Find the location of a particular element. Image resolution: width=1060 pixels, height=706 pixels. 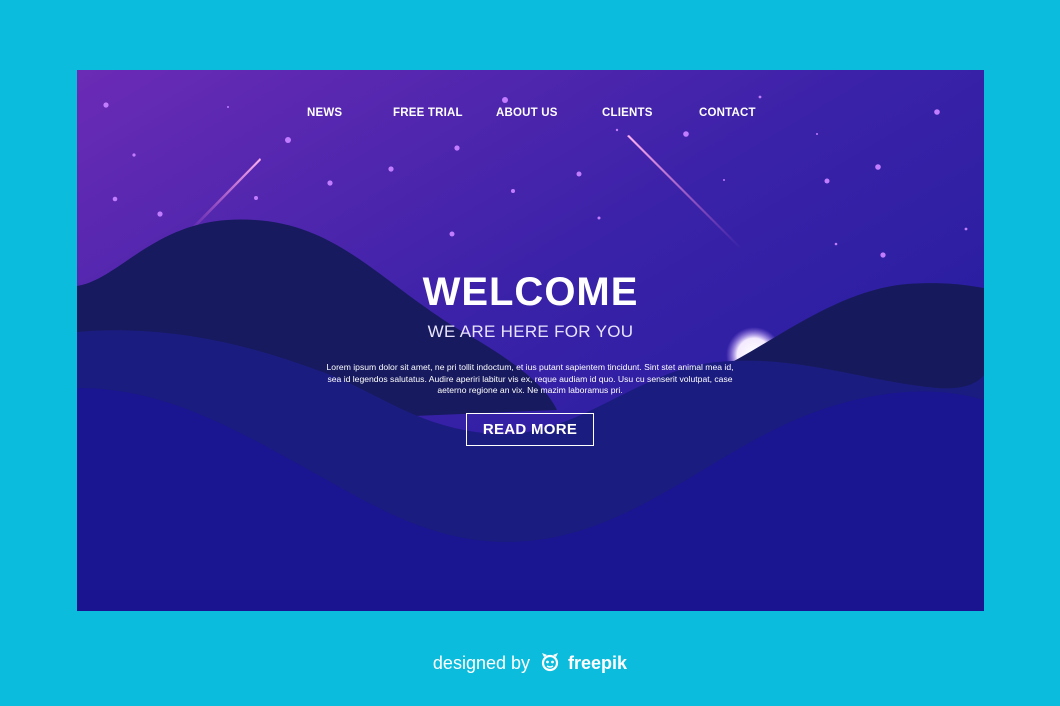

nav-item-about-us: ABOUT US is located at coordinates (527, 113).